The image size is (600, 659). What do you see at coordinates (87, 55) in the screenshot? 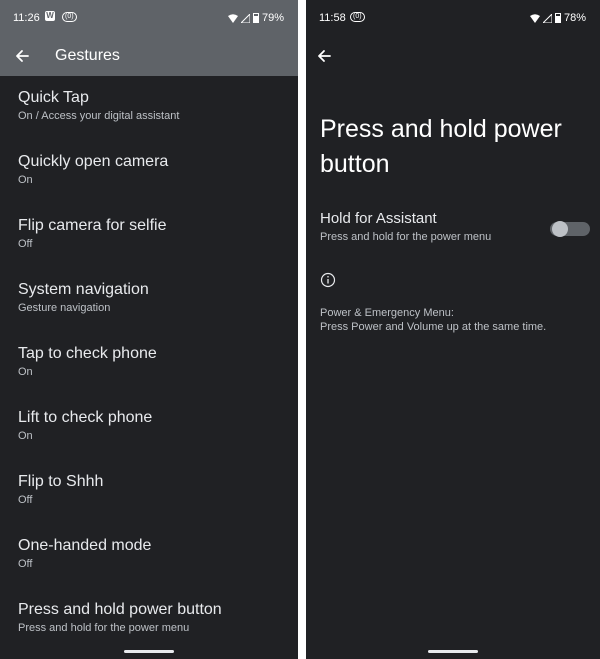
I see `page-title: Gestures` at bounding box center [87, 55].